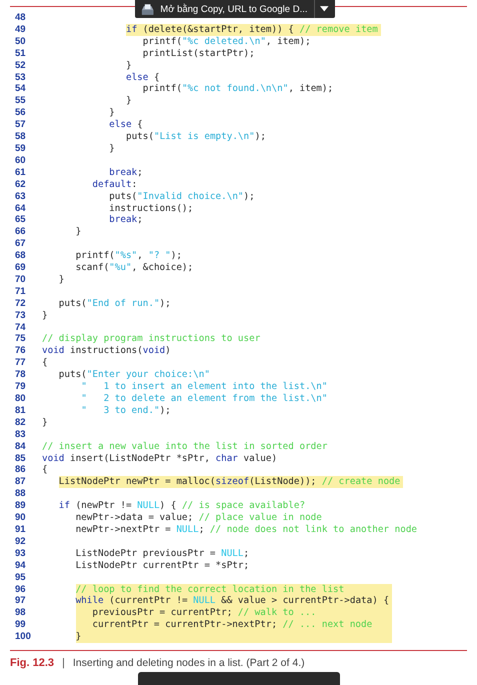  What do you see at coordinates (134, 375) in the screenshot?
I see `code-line: puts("Enter your choice:\n"` at bounding box center [134, 375].